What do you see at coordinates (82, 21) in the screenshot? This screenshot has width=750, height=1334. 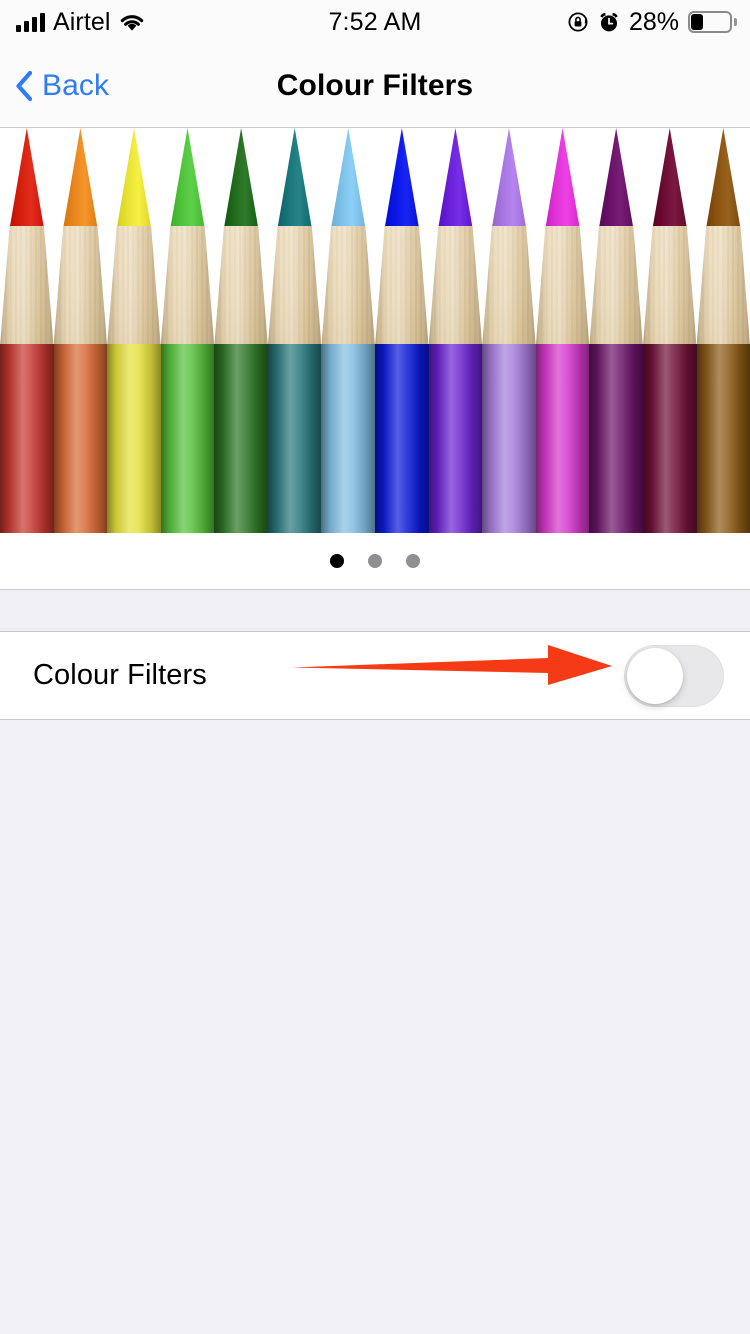 I see `carrier-label: Airtel` at bounding box center [82, 21].